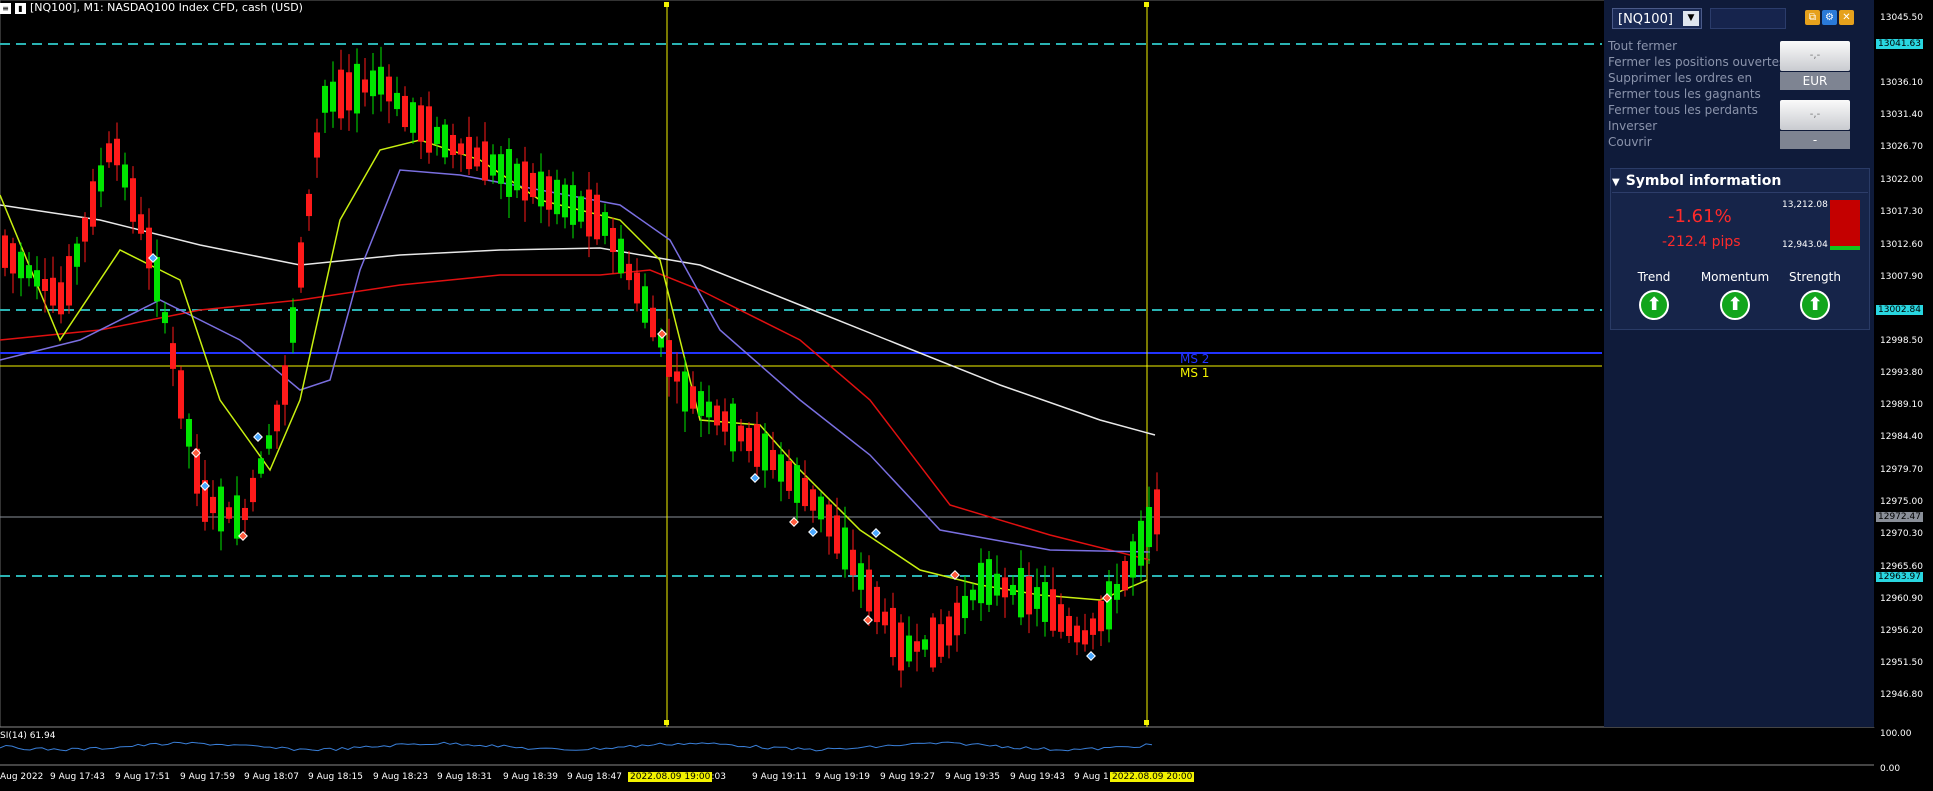 This screenshot has height=791, width=1933. What do you see at coordinates (1815, 81) in the screenshot?
I see `currency-button: EUR` at bounding box center [1815, 81].